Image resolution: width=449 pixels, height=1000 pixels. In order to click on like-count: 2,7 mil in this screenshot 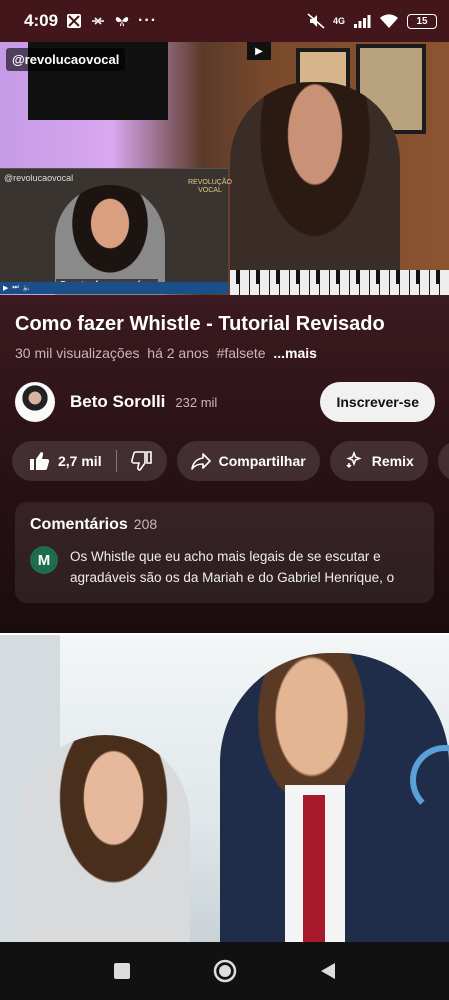, I will do `click(80, 461)`.